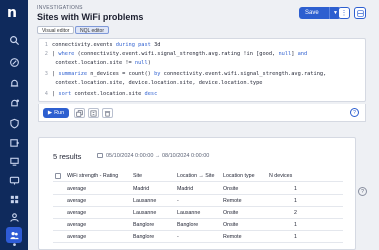  What do you see at coordinates (295, 213) in the screenshot?
I see `table-cell: 2` at bounding box center [295, 213].